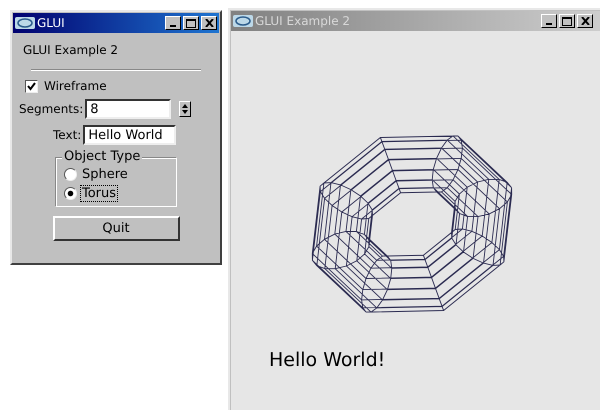  What do you see at coordinates (51, 109) in the screenshot?
I see `field-label: Segments:` at bounding box center [51, 109].